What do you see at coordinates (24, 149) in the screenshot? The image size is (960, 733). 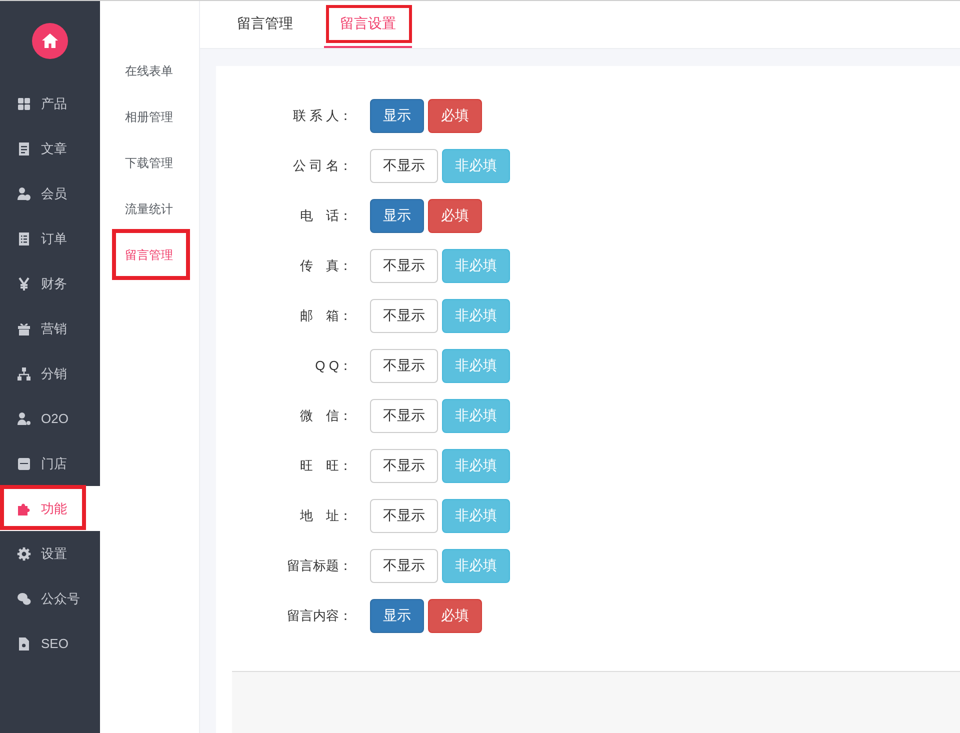 I see `document-icon` at bounding box center [24, 149].